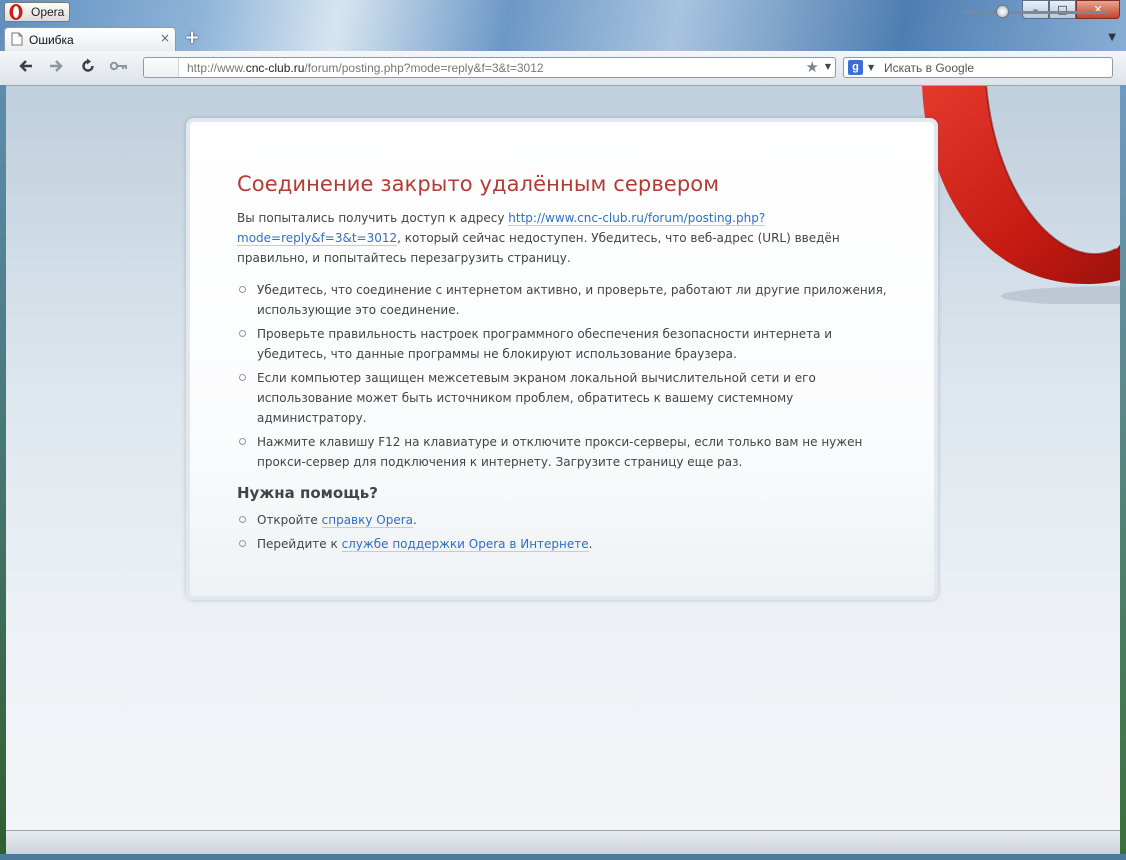  What do you see at coordinates (465, 544) in the screenshot?
I see `opera-support-link: службе поддержки Opera в Интернете` at bounding box center [465, 544].